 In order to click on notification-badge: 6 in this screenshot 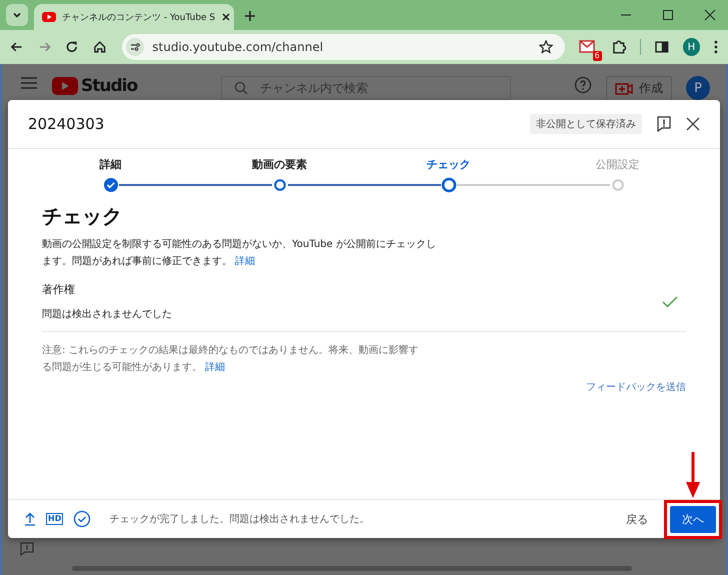, I will do `click(597, 56)`.